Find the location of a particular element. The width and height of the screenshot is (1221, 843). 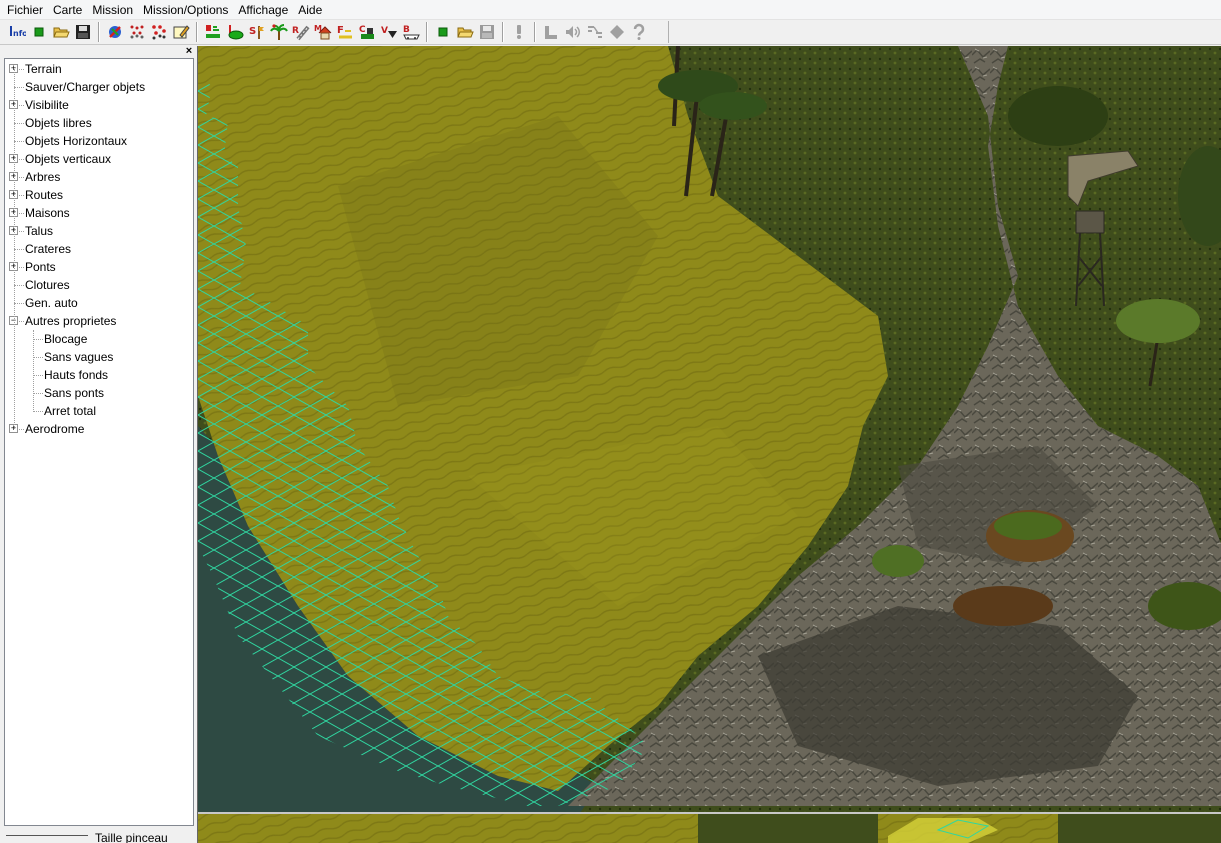

tool-1-button is located at coordinates (115, 32).